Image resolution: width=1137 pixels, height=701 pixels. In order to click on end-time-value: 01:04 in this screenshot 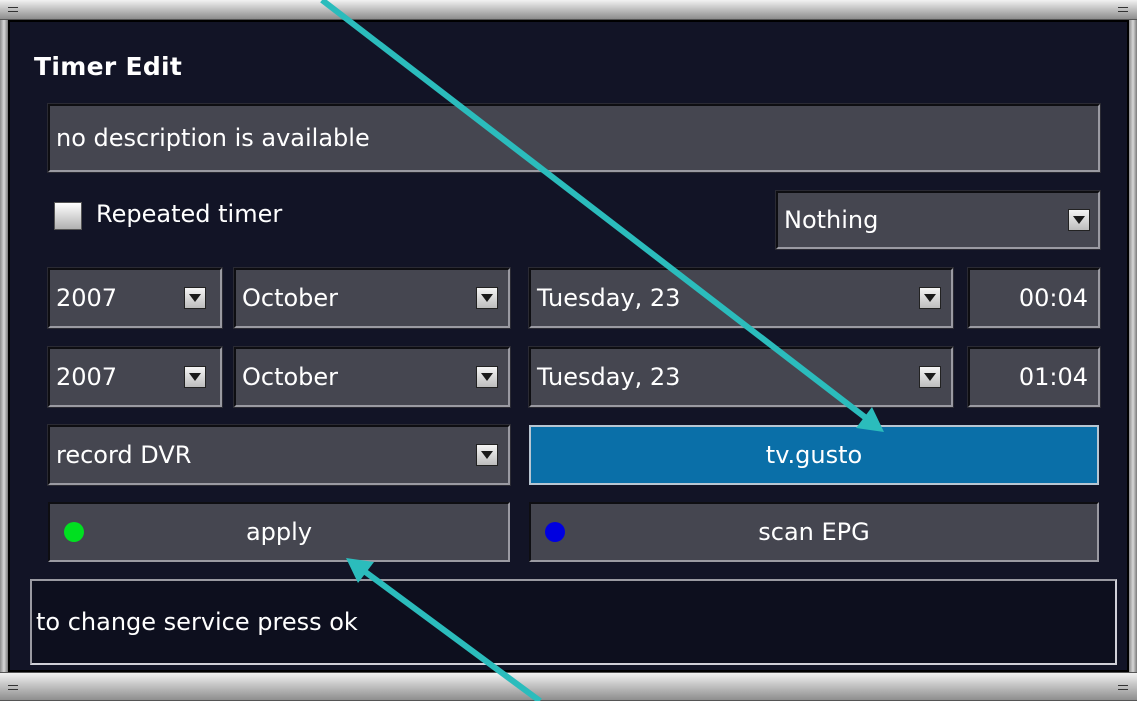, I will do `click(1053, 377)`.